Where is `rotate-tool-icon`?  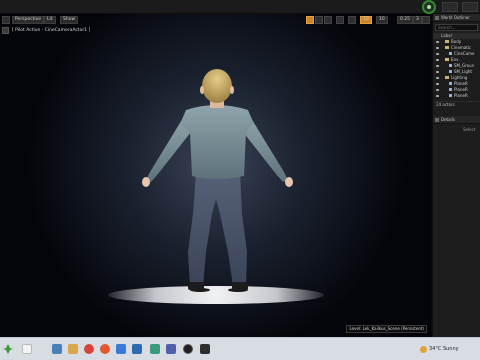 rotate-tool-icon is located at coordinates (319, 20).